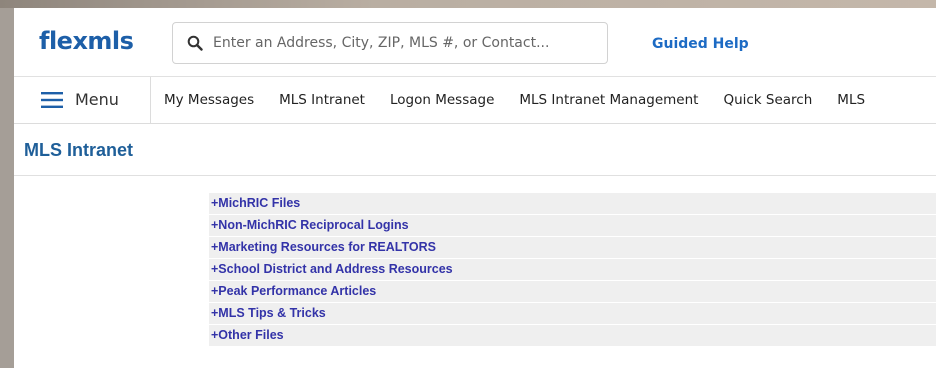 The width and height of the screenshot is (936, 368). What do you see at coordinates (86, 41) in the screenshot?
I see `flexmls-logo: flexmls` at bounding box center [86, 41].